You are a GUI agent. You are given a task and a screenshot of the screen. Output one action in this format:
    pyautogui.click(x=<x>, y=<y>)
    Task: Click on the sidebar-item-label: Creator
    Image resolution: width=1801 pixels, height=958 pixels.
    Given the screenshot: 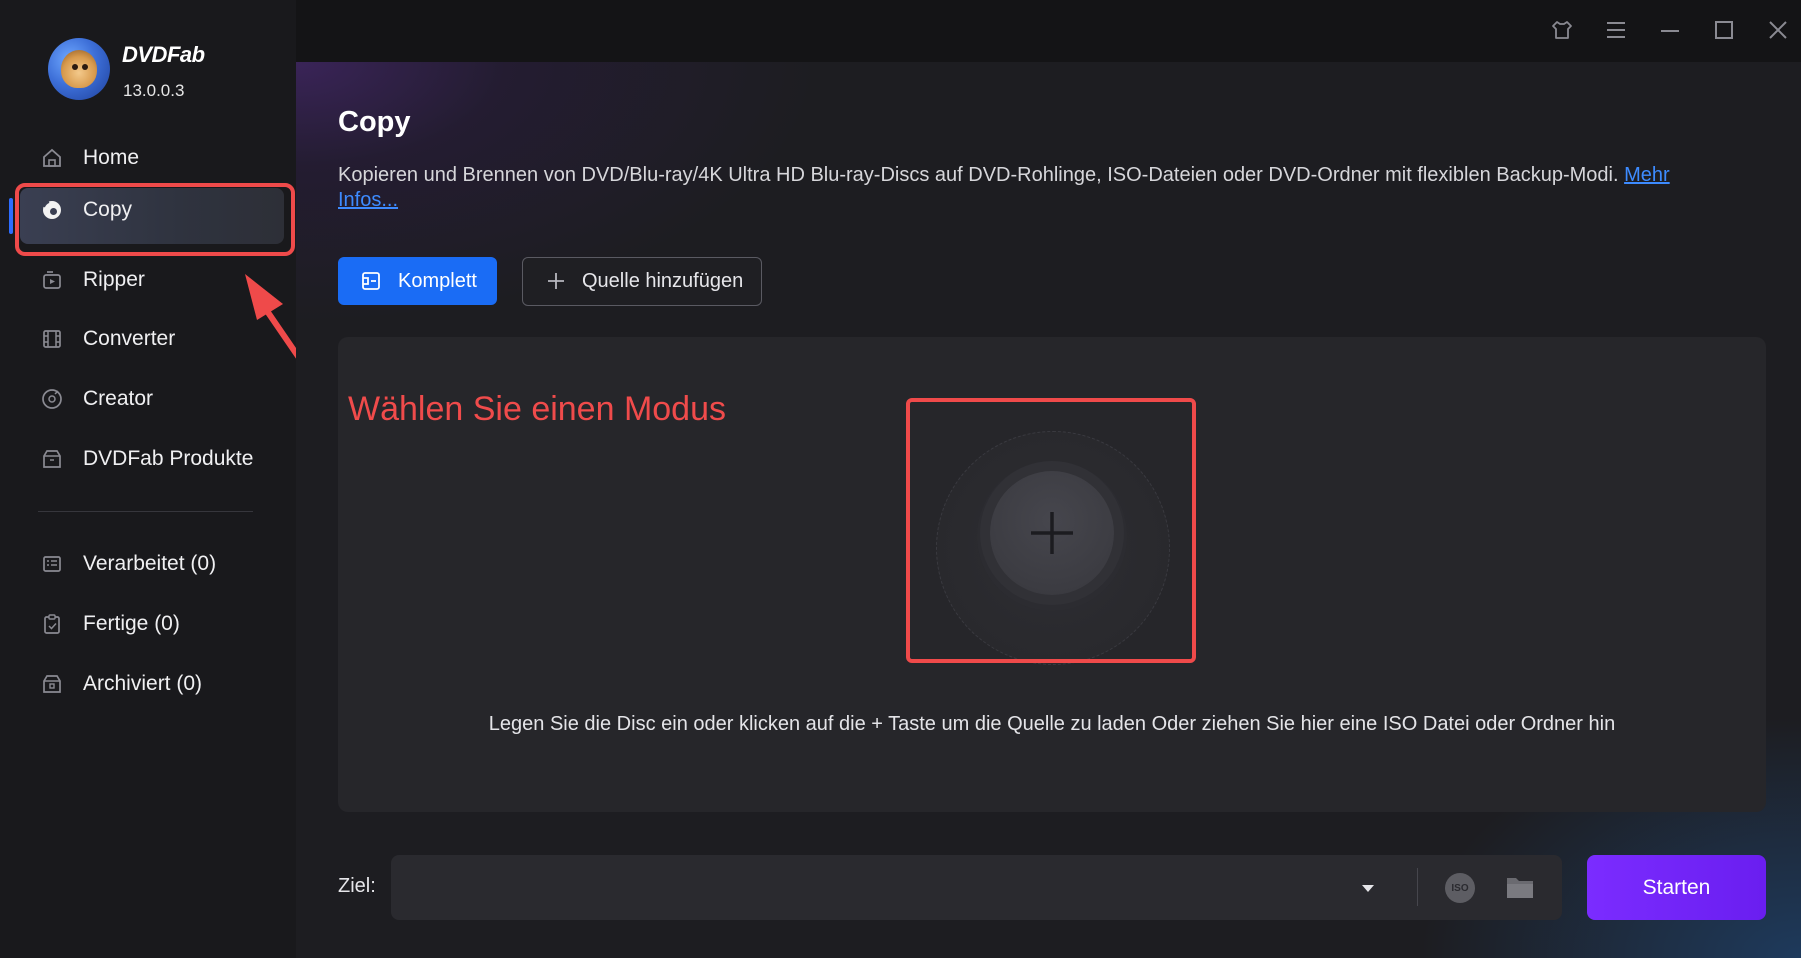 What is the action you would take?
    pyautogui.click(x=118, y=398)
    